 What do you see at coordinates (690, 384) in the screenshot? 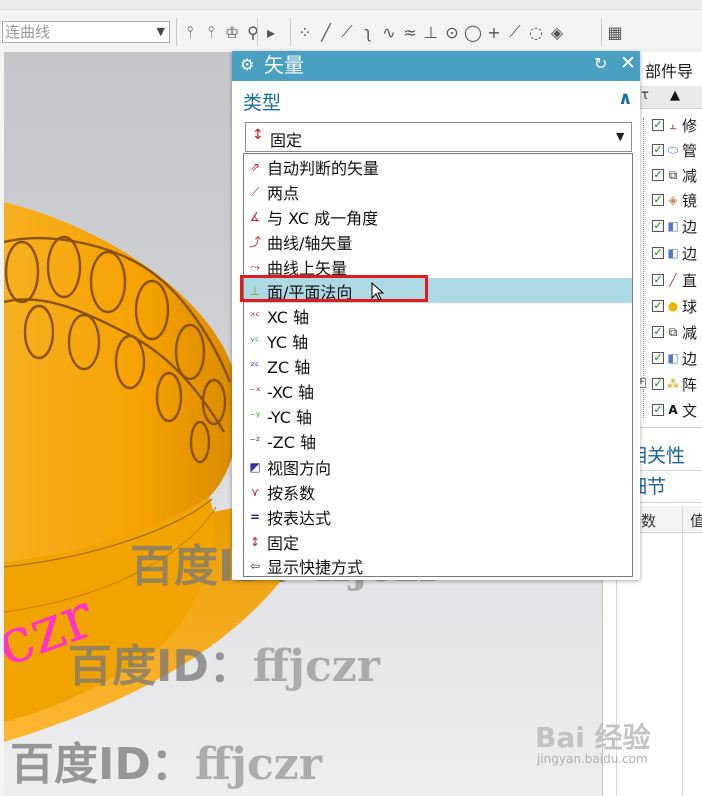
I see `nav-row-label: 阵` at bounding box center [690, 384].